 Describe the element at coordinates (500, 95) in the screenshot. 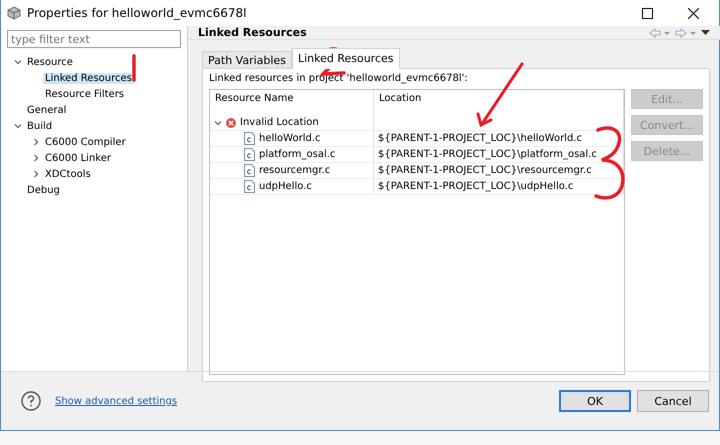

I see `arrow-drawing` at that location.